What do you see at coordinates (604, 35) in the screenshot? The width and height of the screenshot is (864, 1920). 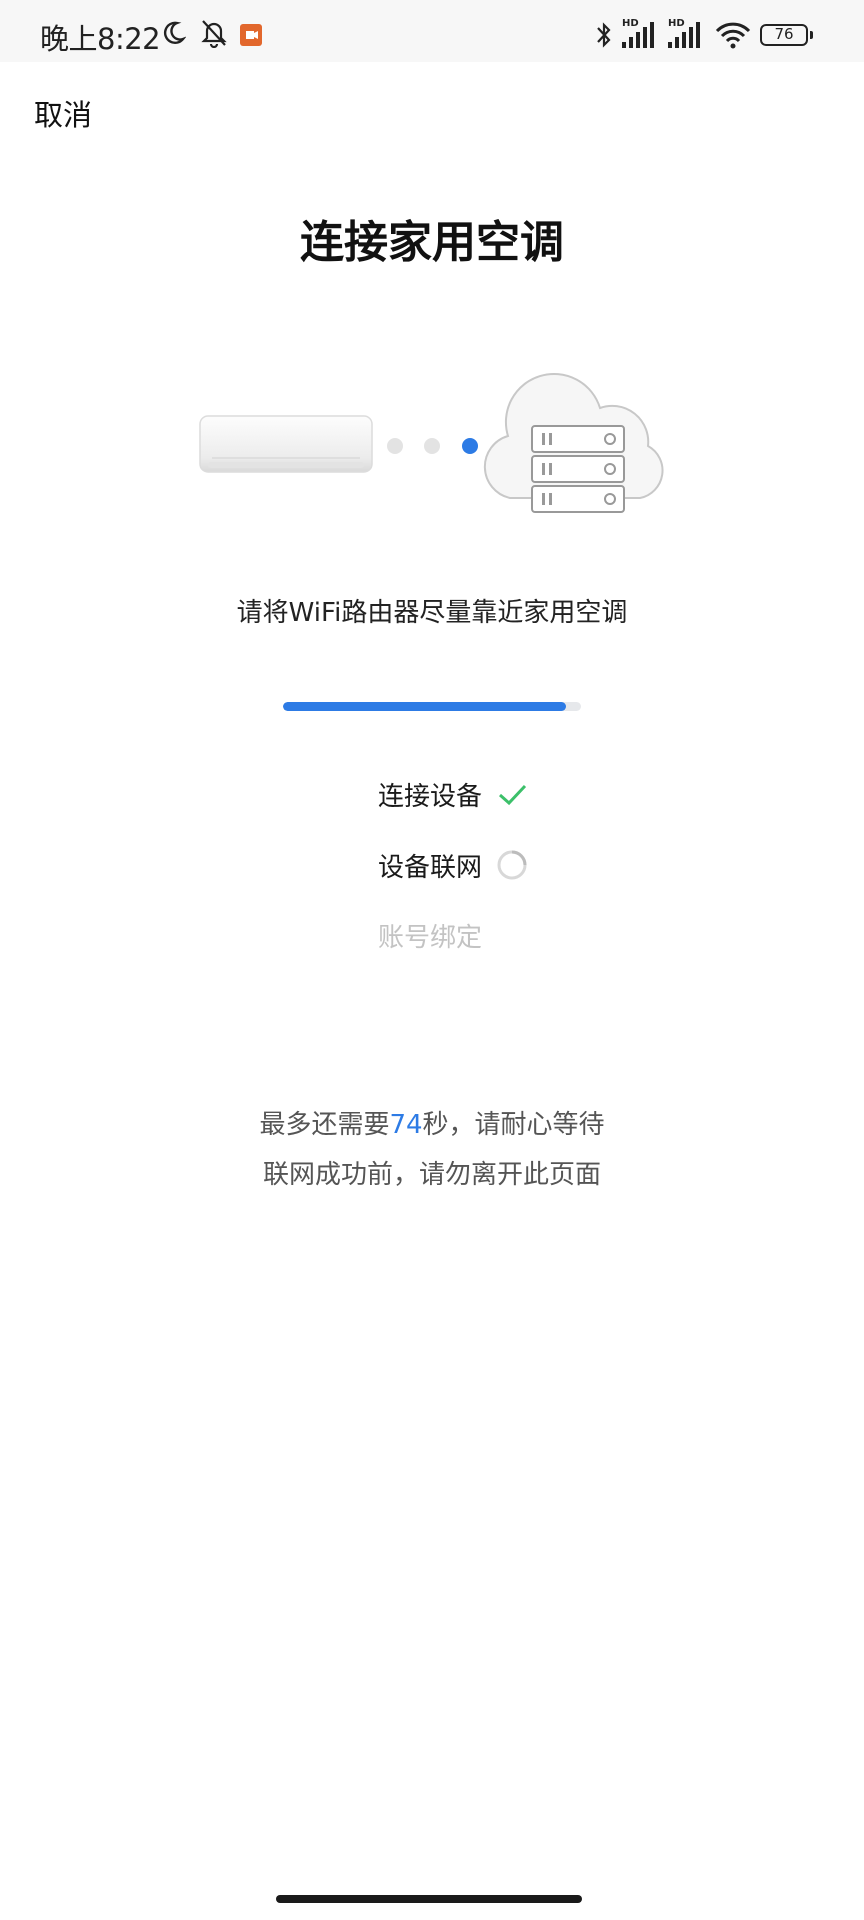 I see `bluetooth-icon` at bounding box center [604, 35].